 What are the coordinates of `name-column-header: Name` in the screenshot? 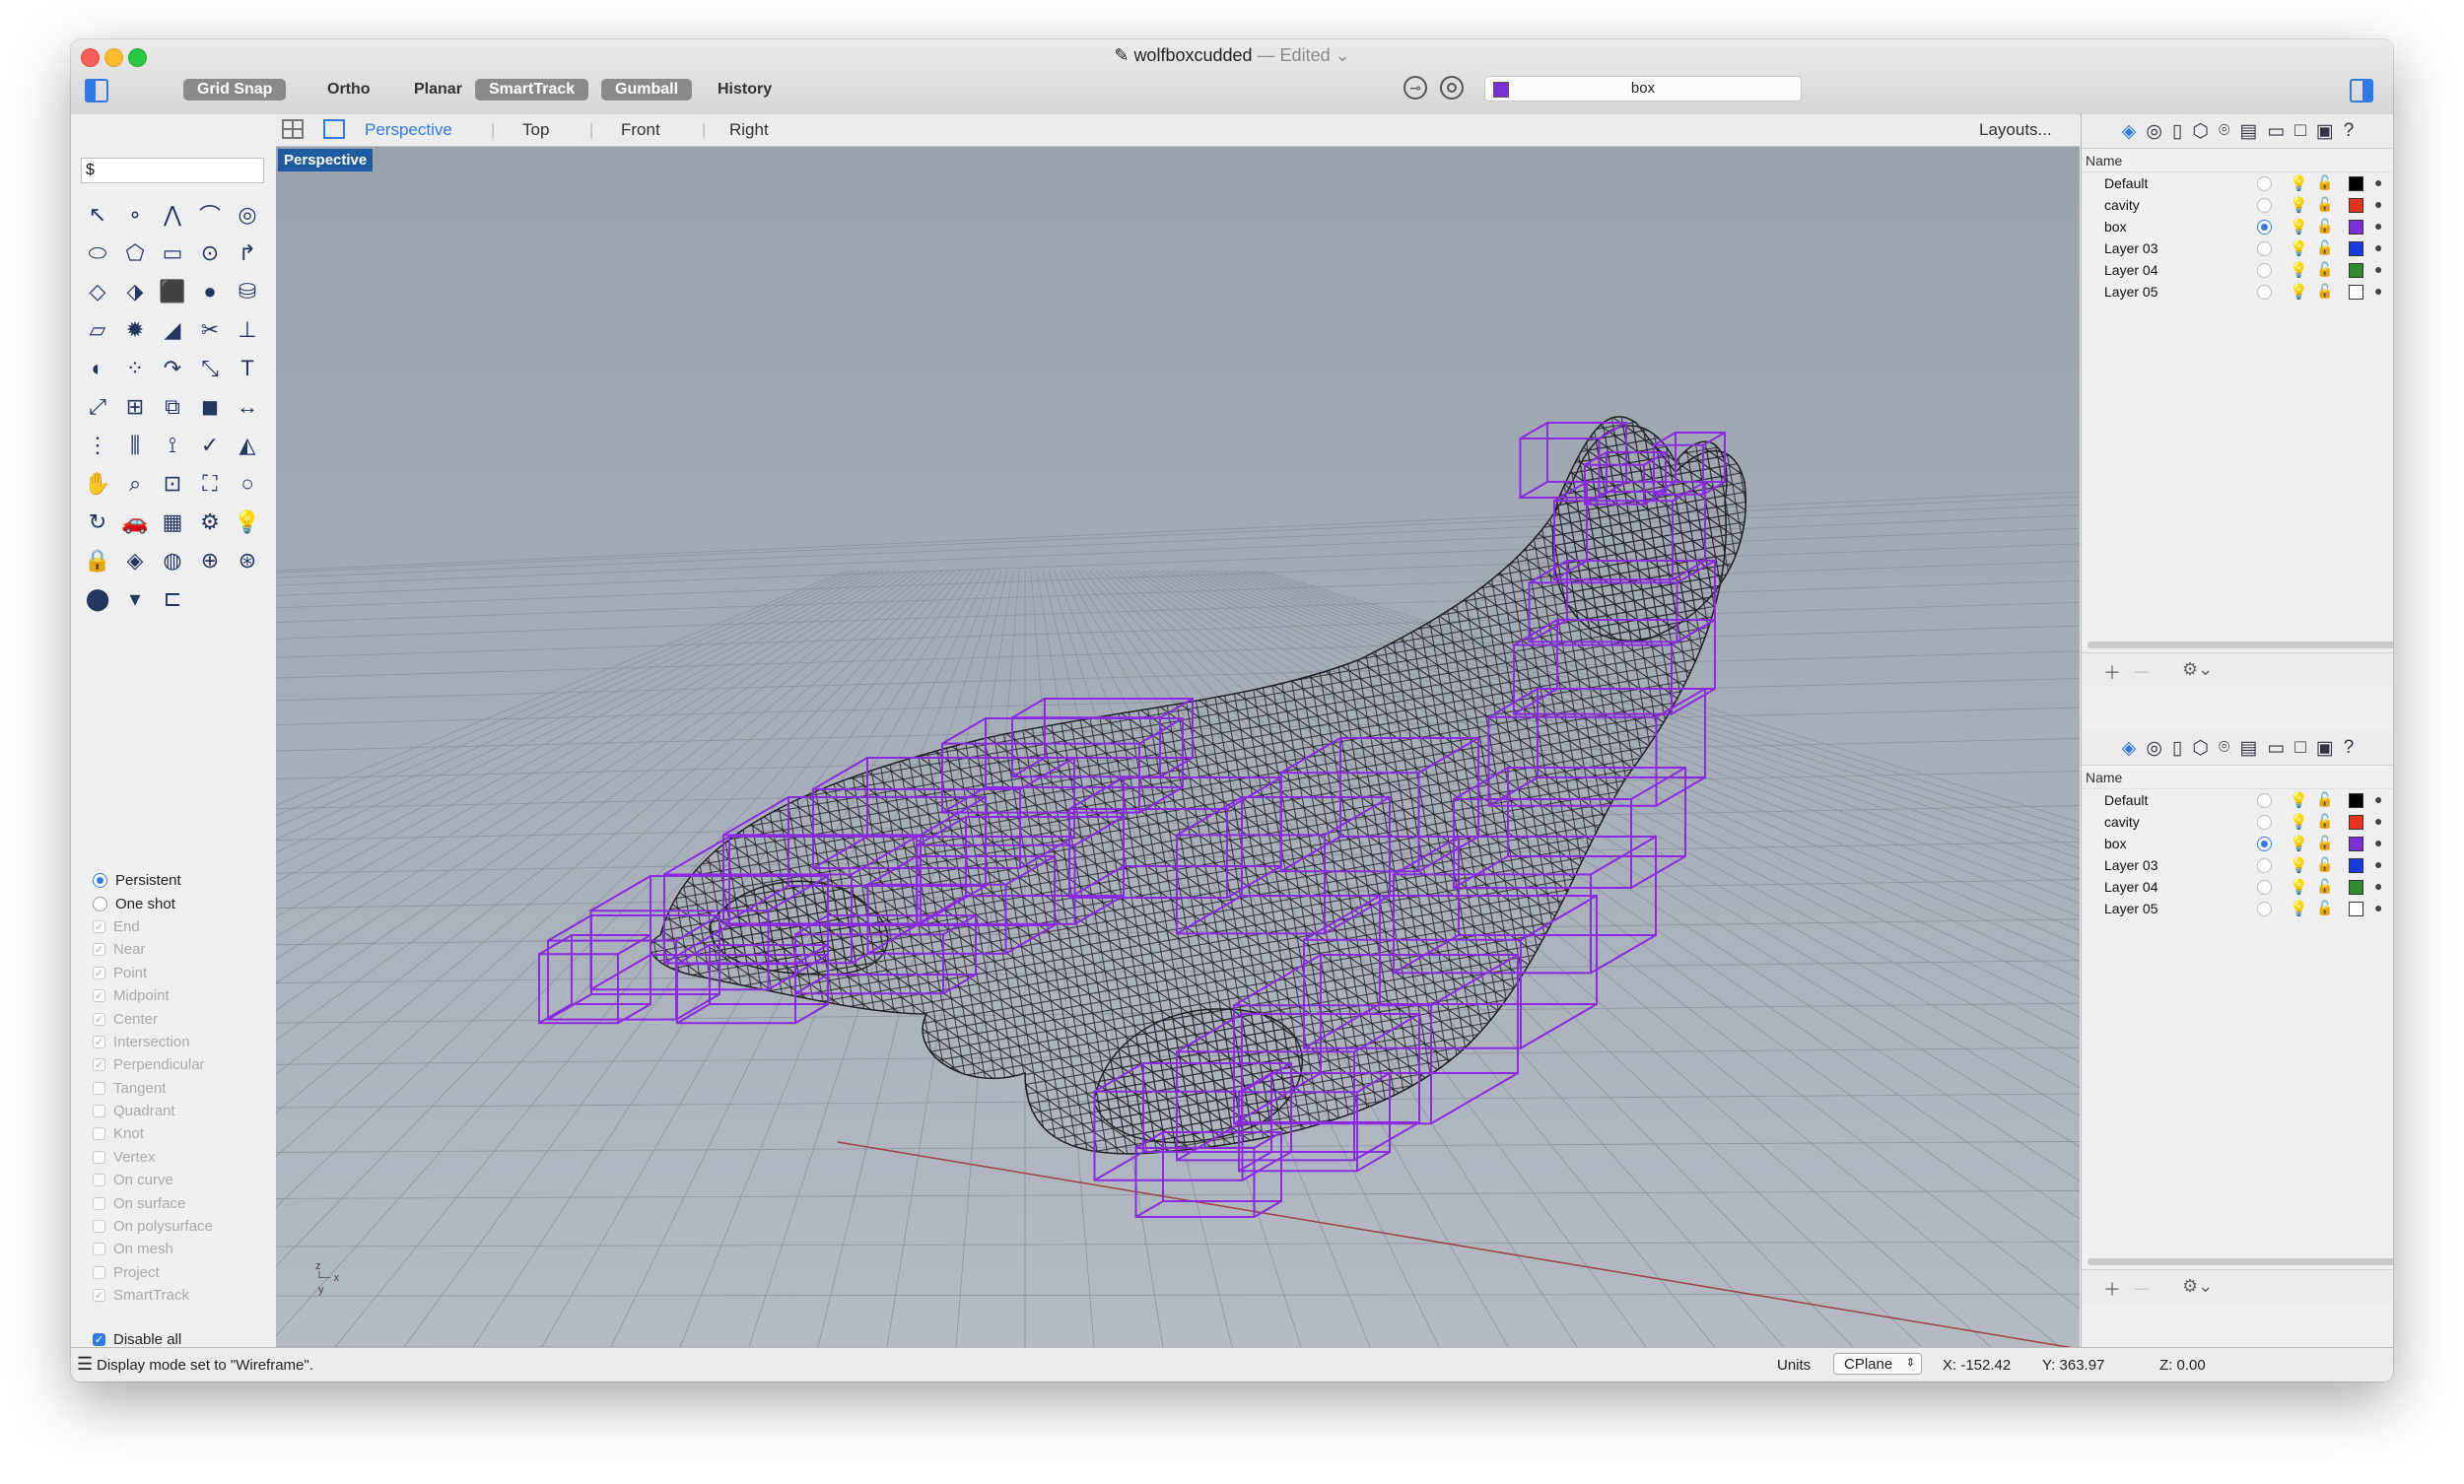 It's located at (2104, 777).